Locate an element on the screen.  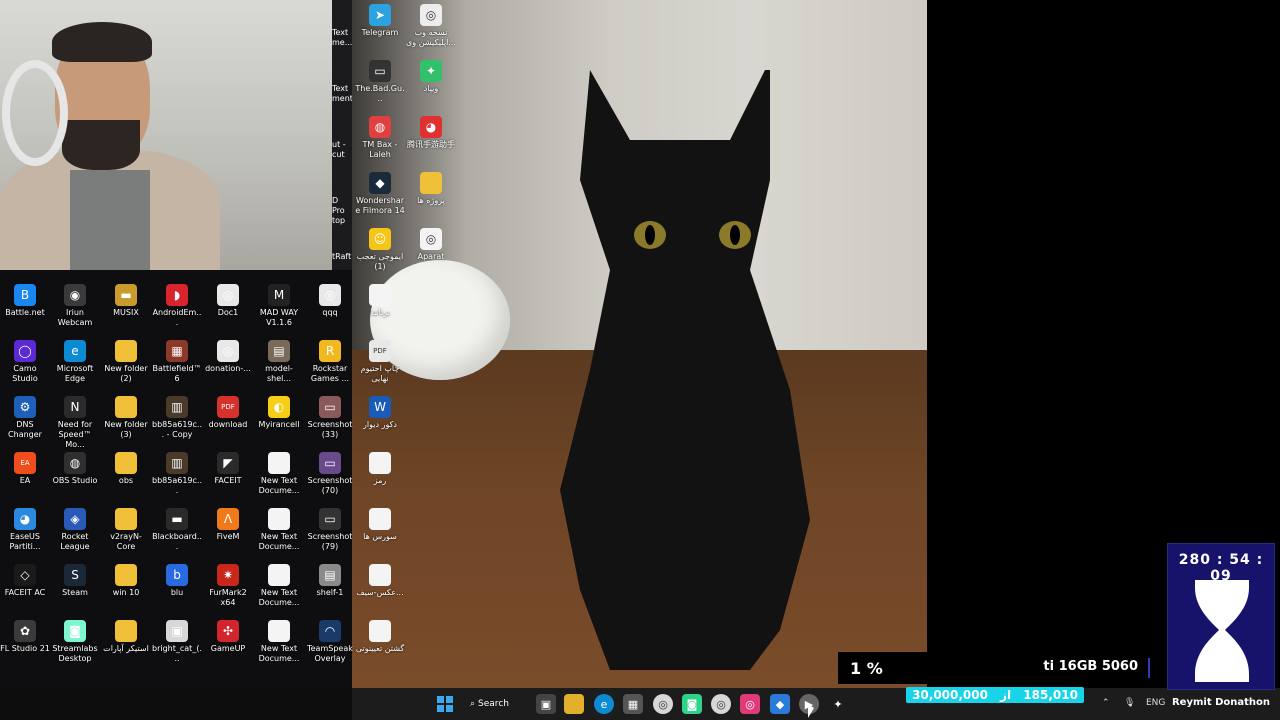
desktop-icon: ▬ MUSIX is located at coordinates (126, 301).